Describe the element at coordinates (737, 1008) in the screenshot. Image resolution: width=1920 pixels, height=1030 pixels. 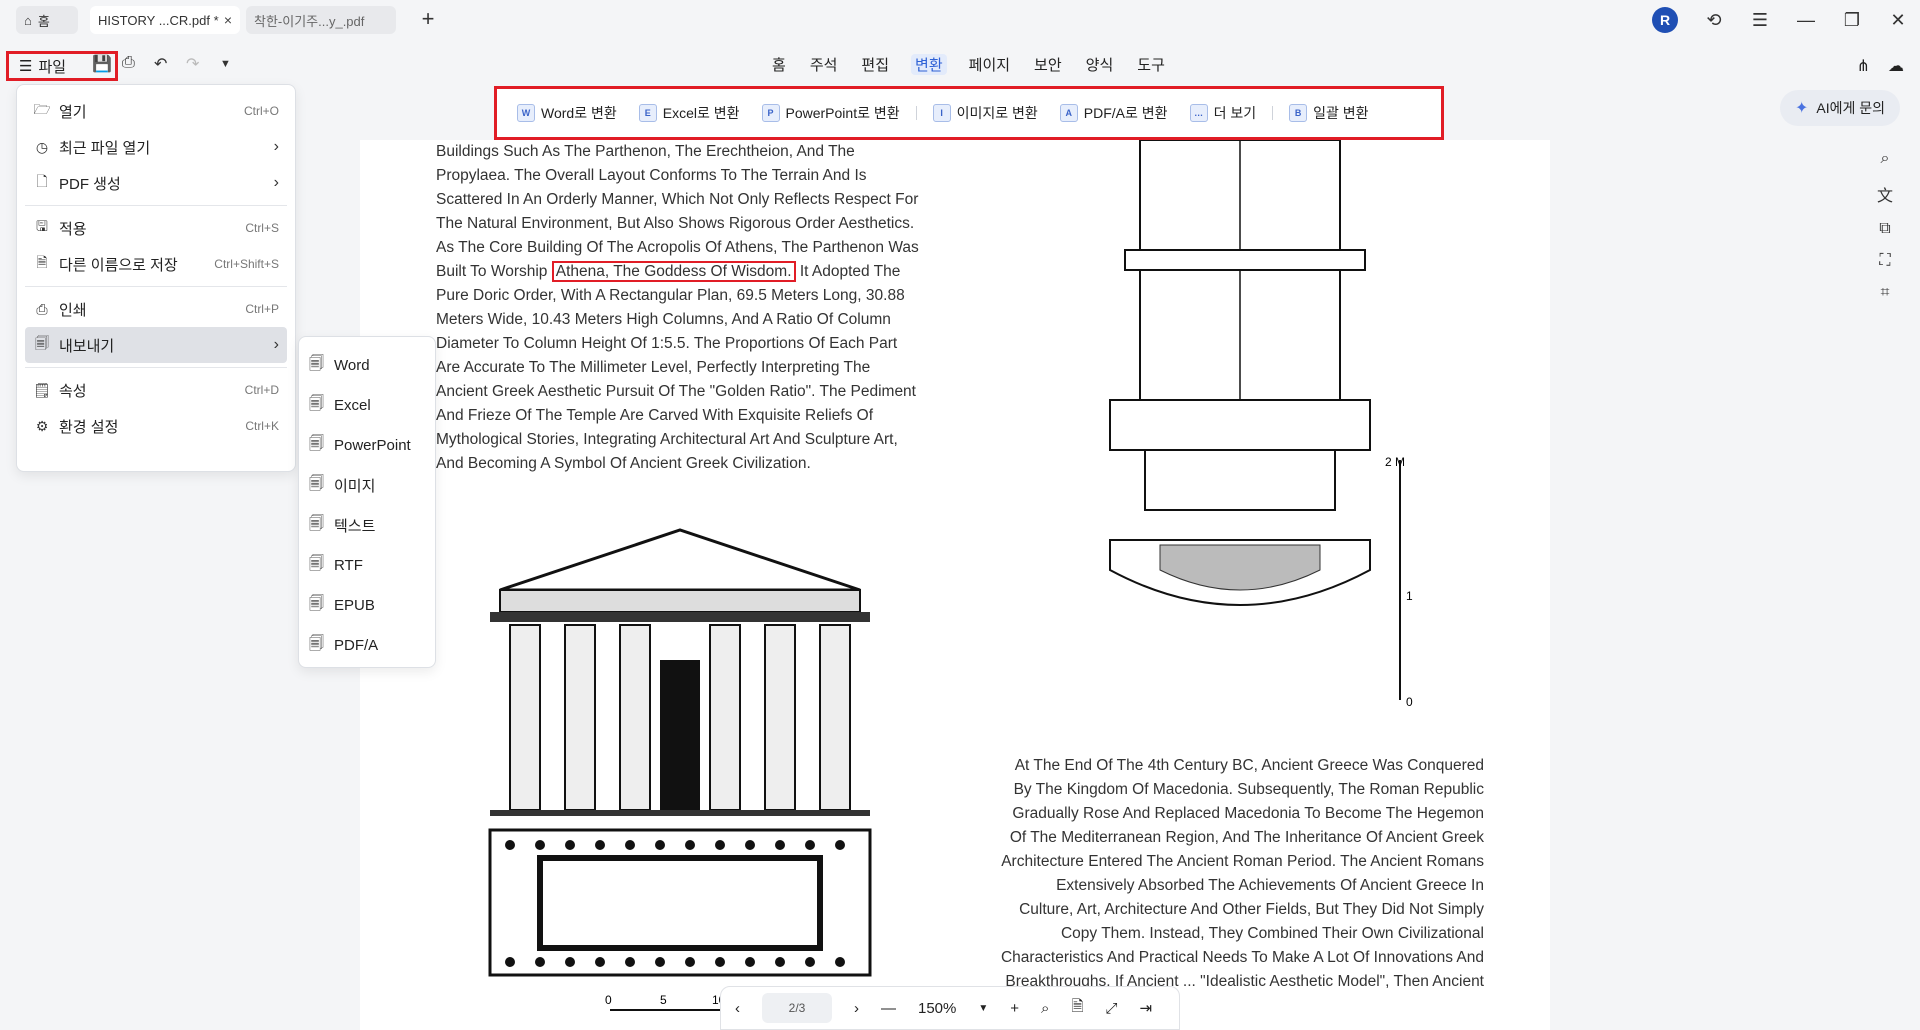
I see `previous-page-icon: ‹` at that location.